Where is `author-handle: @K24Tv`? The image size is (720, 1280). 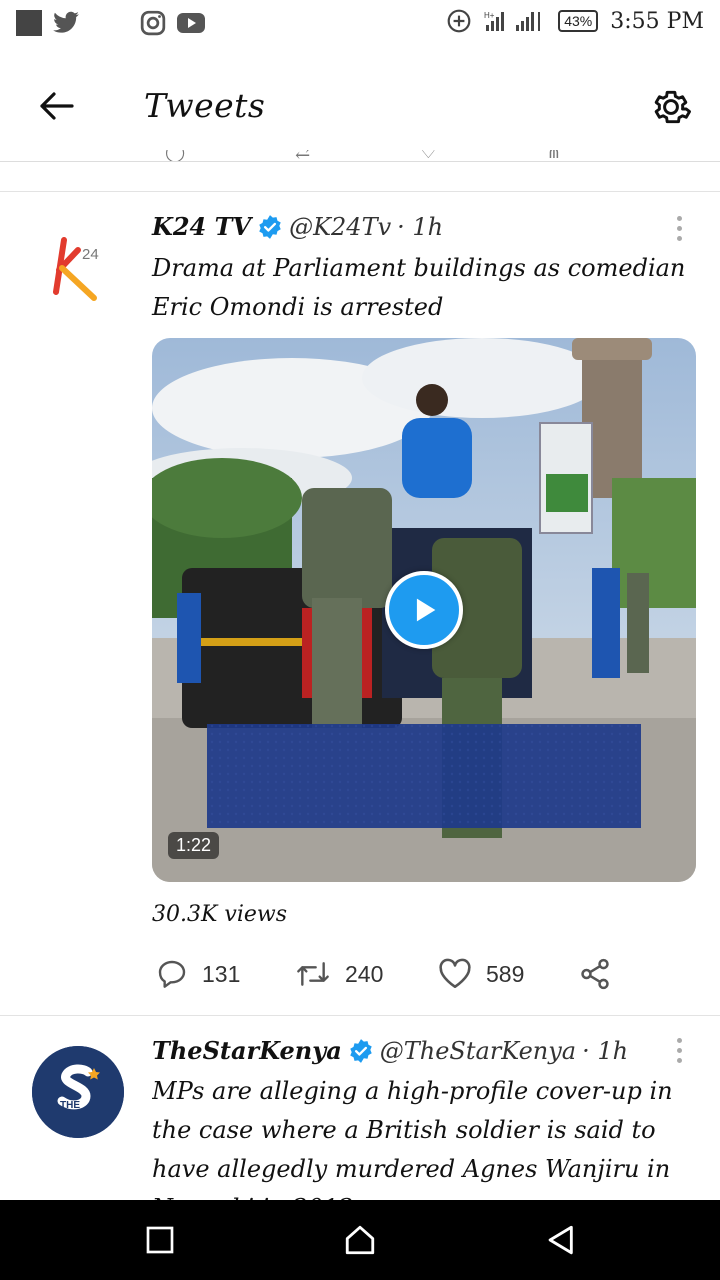
author-handle: @K24Tv is located at coordinates (340, 227).